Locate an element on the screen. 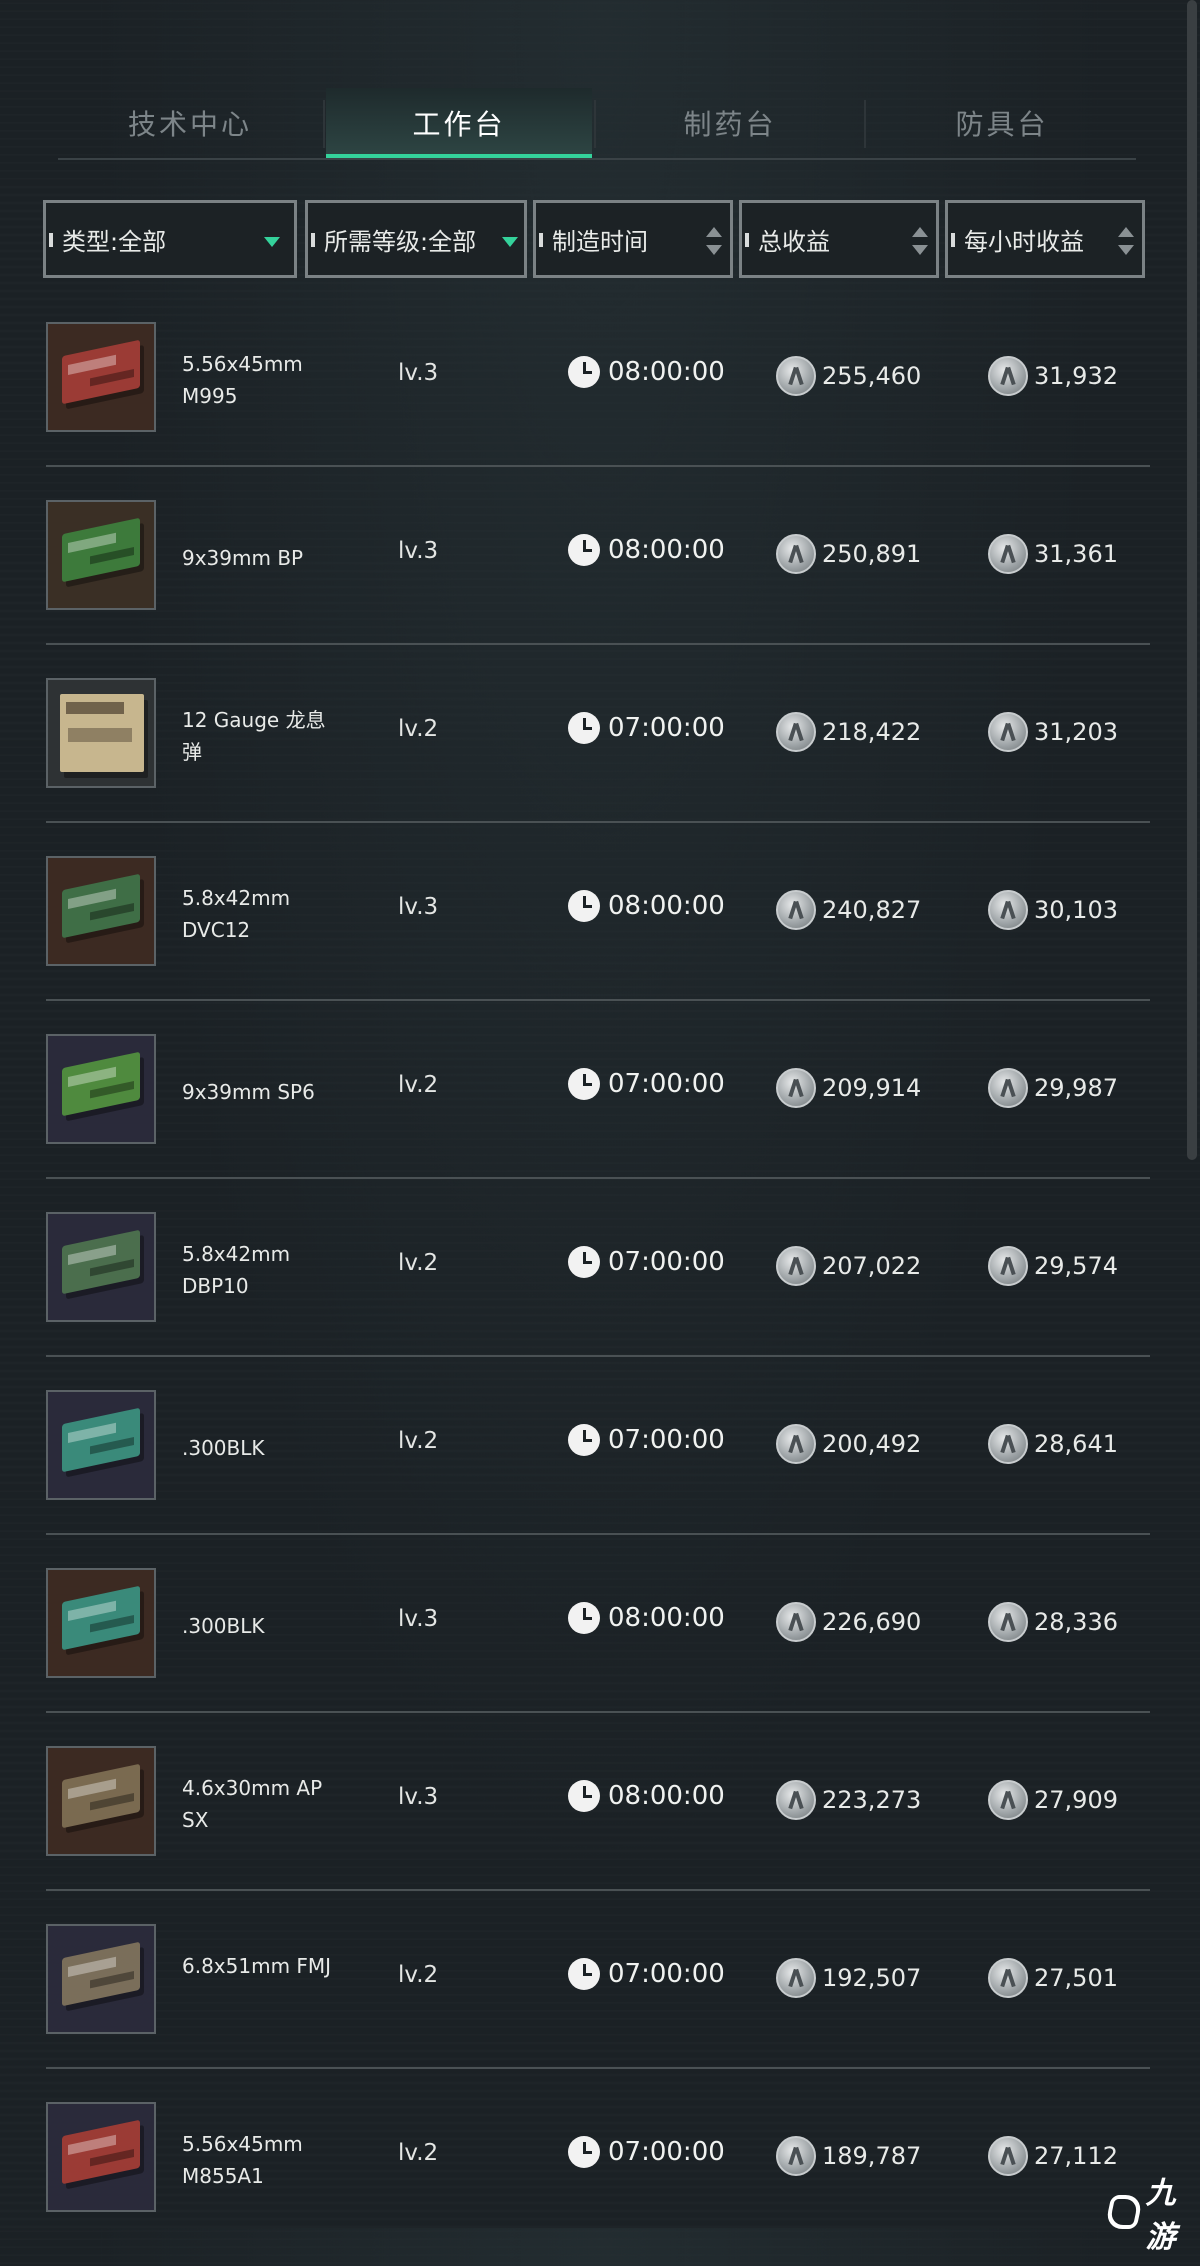 The height and width of the screenshot is (2266, 1200). total-profit-value: 200,492 is located at coordinates (872, 1444).